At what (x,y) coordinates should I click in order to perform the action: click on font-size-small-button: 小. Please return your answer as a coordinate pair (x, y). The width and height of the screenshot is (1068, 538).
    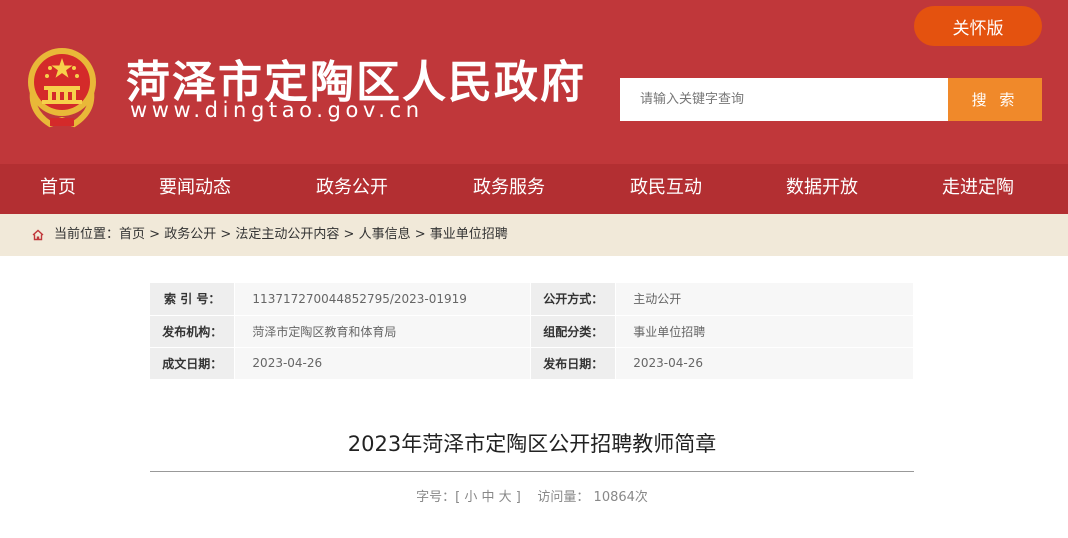
    Looking at the image, I should click on (470, 497).